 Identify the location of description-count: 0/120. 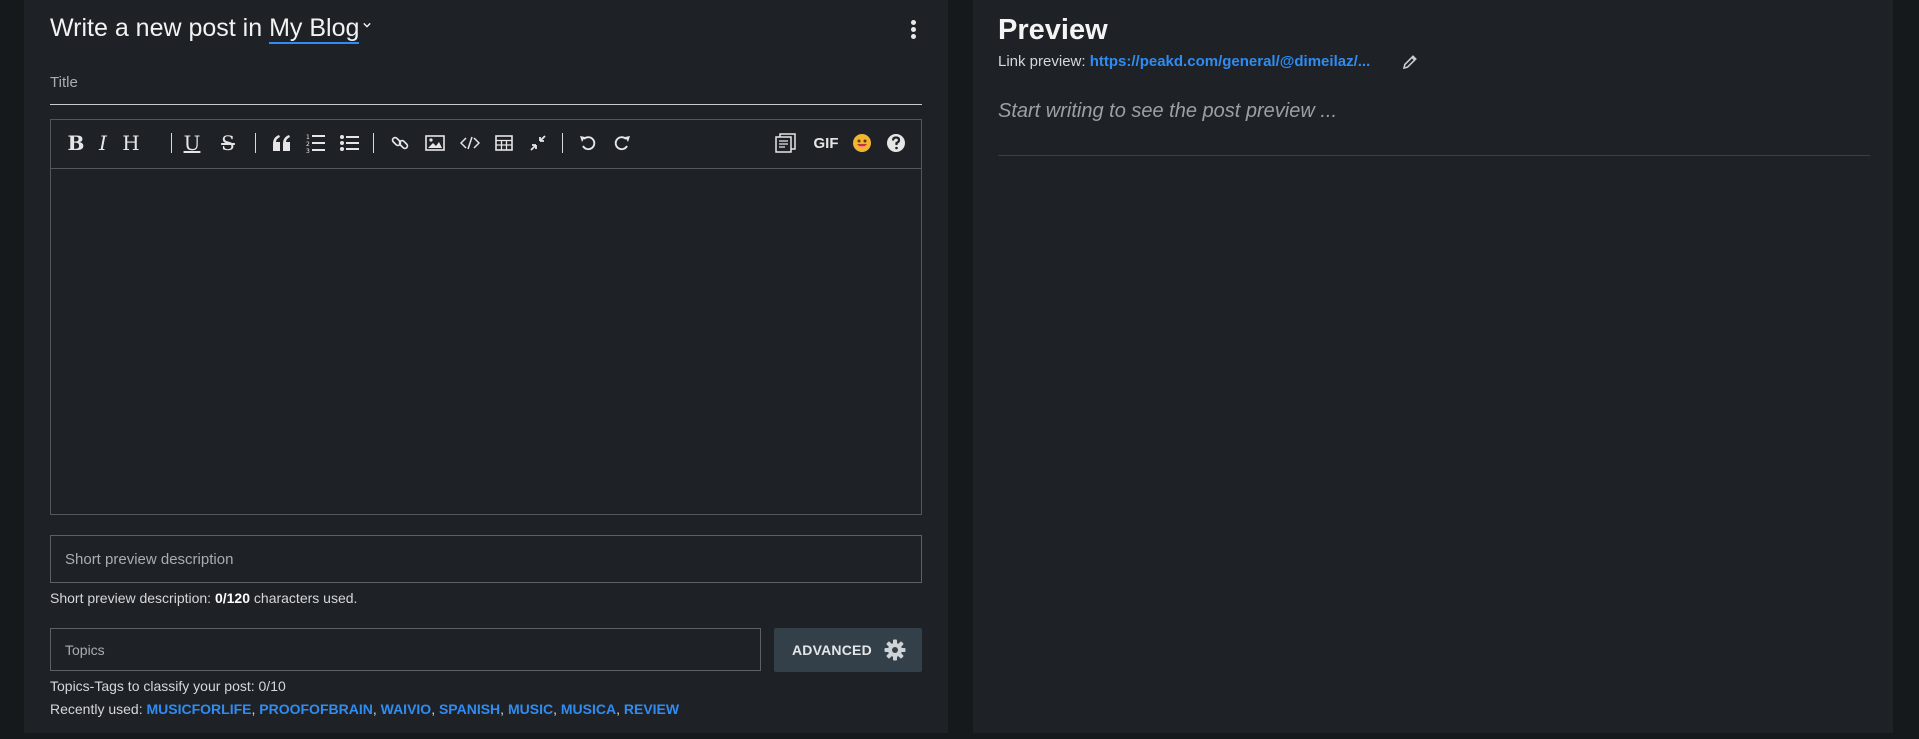
(232, 598).